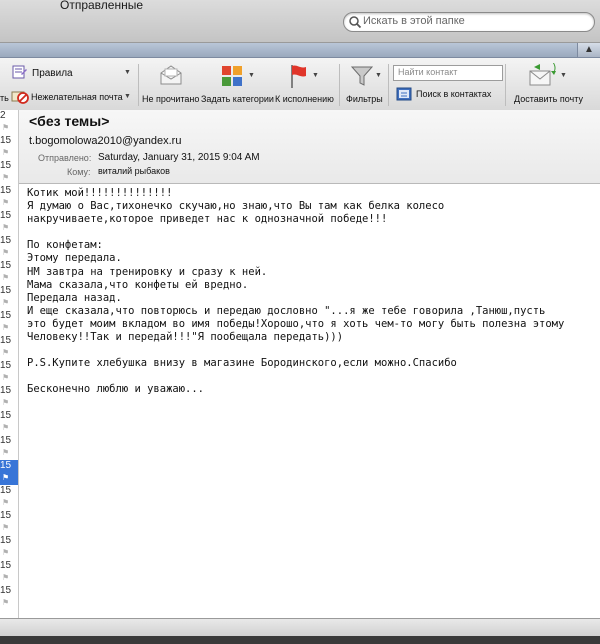  Describe the element at coordinates (179, 157) in the screenshot. I see `sent-date: Saturday, January 31, 2015 9:04 AM` at that location.